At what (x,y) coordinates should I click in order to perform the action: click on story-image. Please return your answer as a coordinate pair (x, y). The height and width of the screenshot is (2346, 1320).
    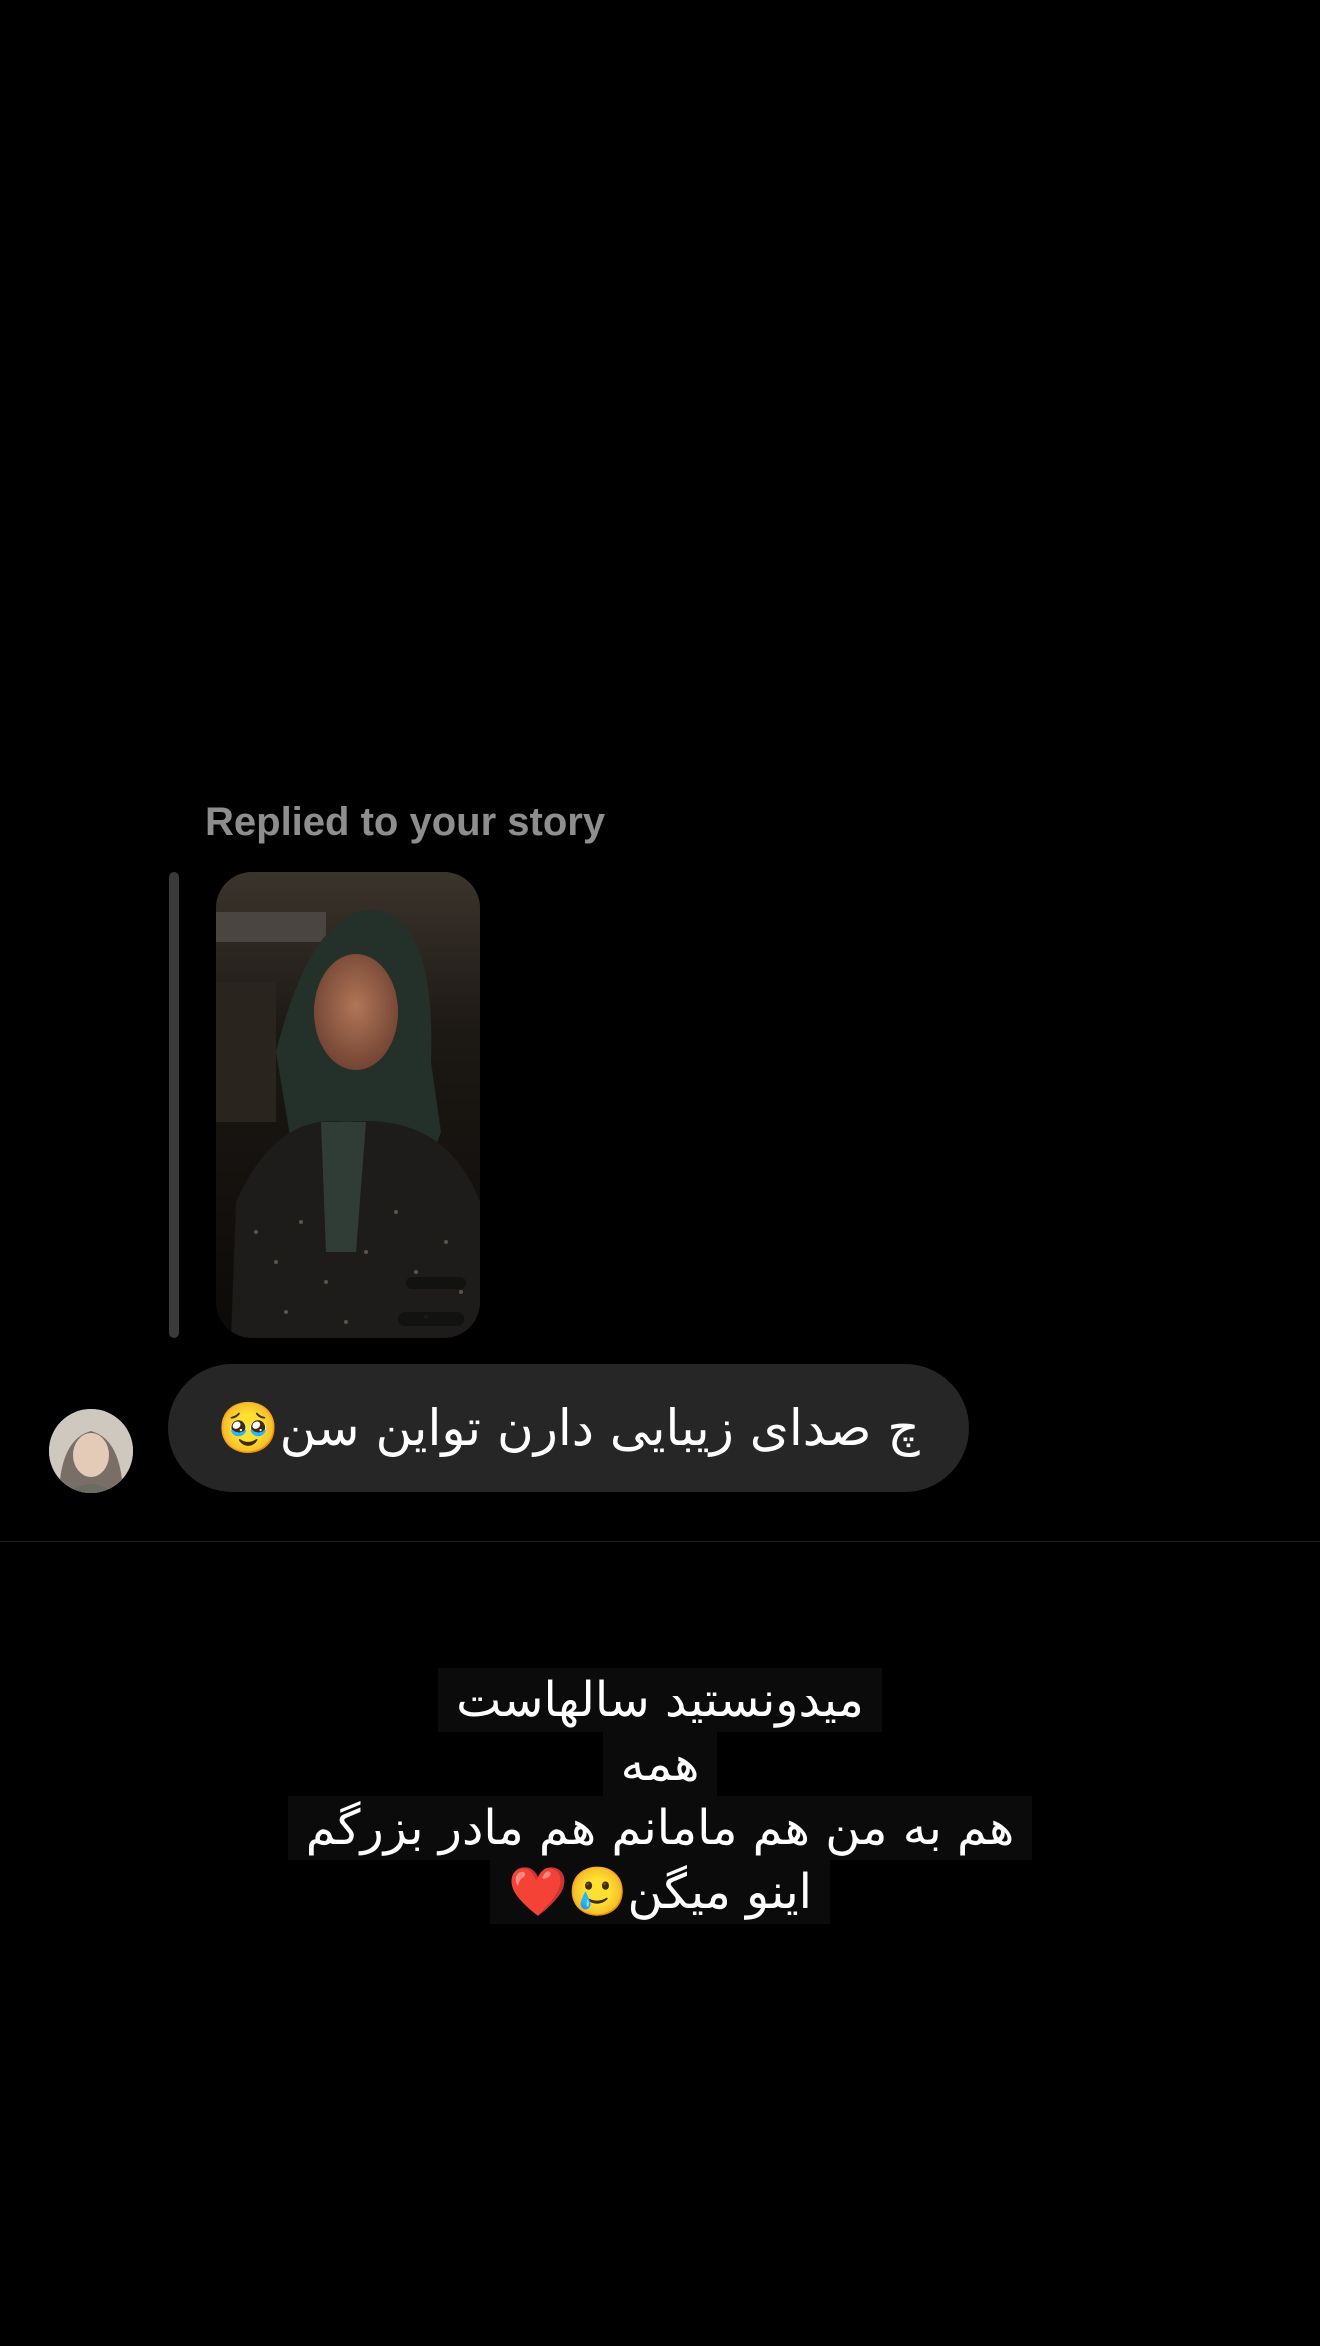
    Looking at the image, I should click on (348, 1105).